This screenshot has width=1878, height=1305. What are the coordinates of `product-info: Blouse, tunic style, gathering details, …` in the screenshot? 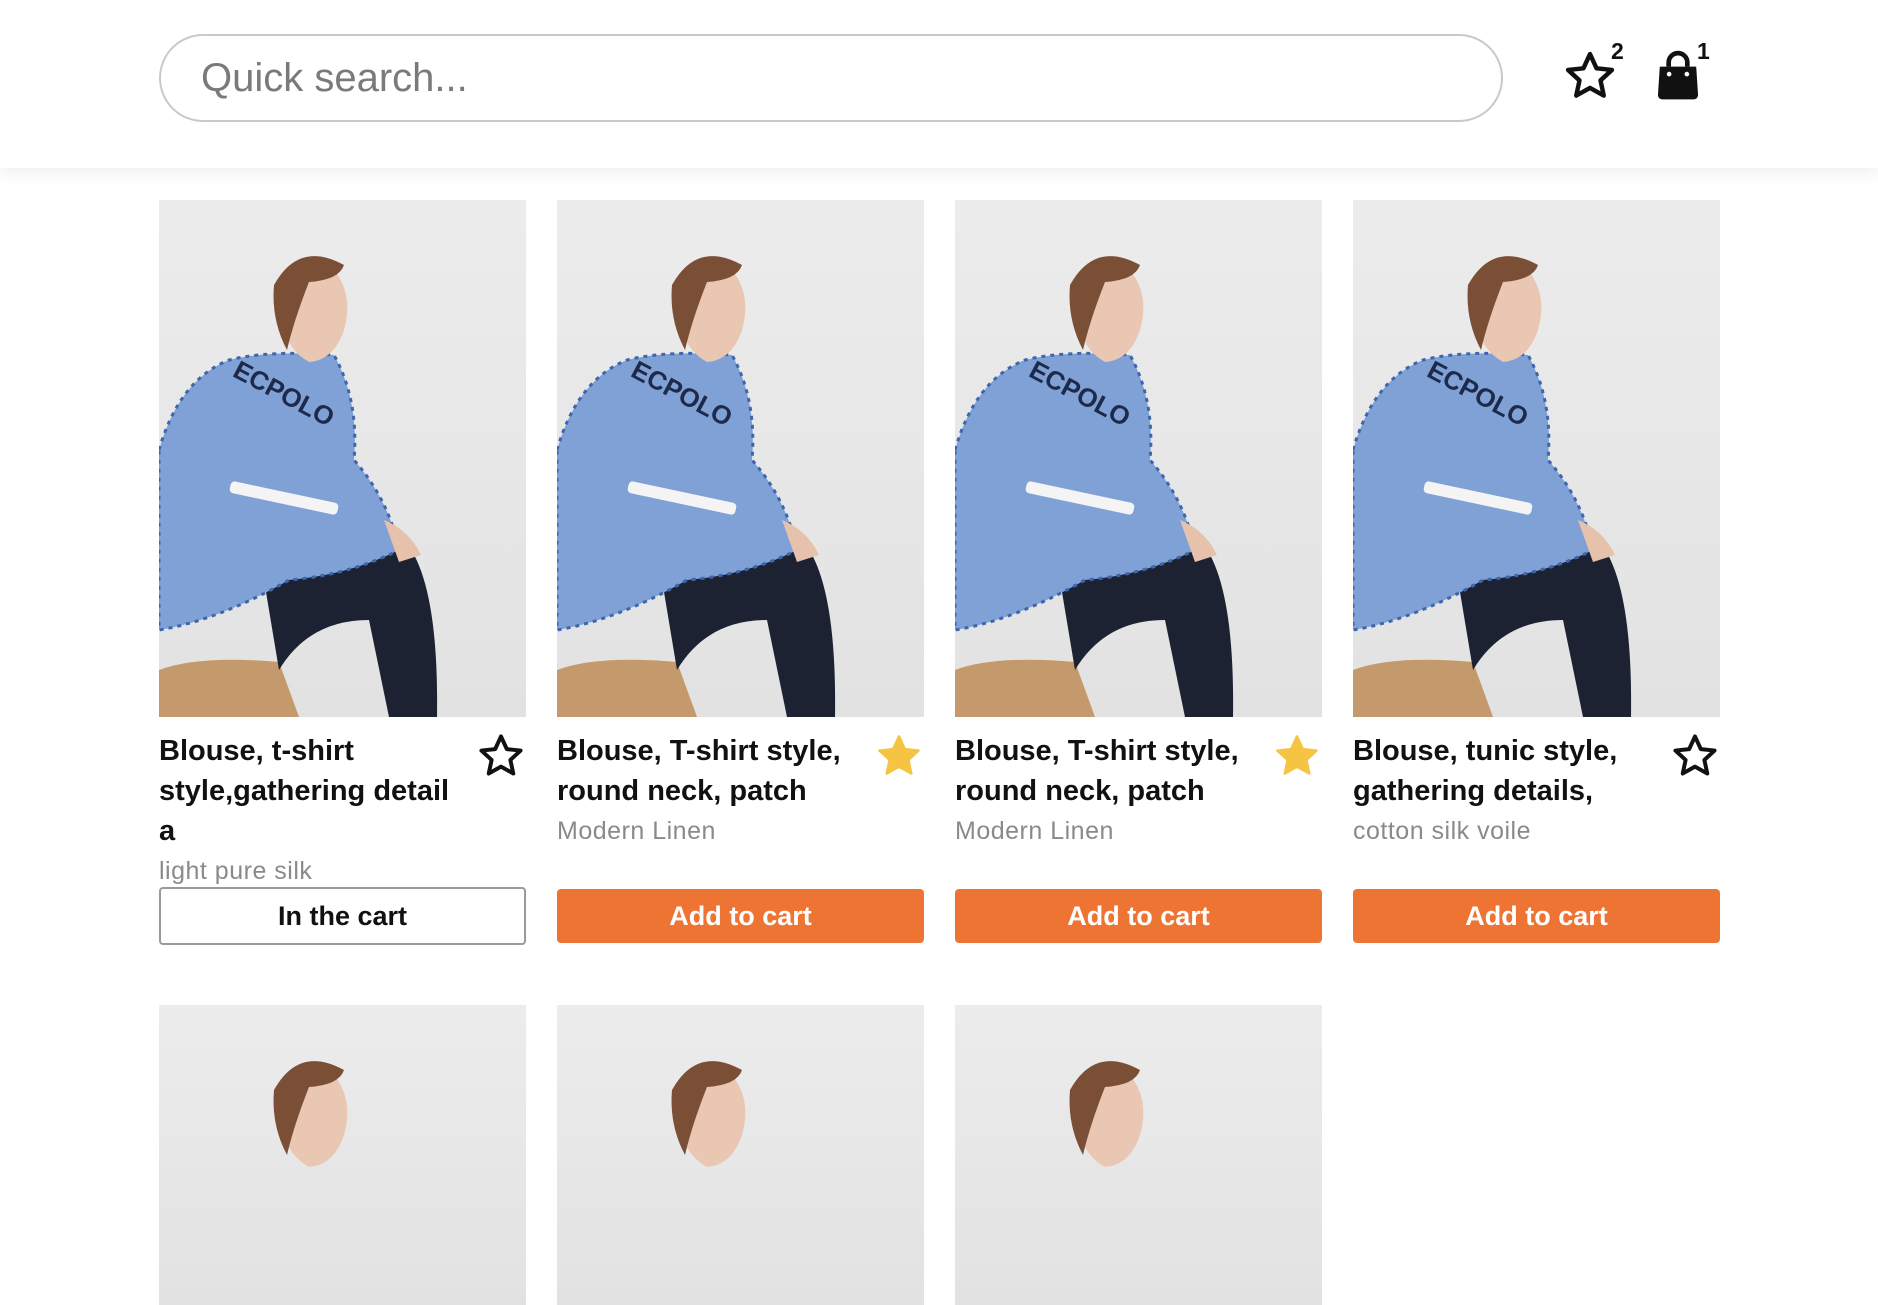 It's located at (1536, 810).